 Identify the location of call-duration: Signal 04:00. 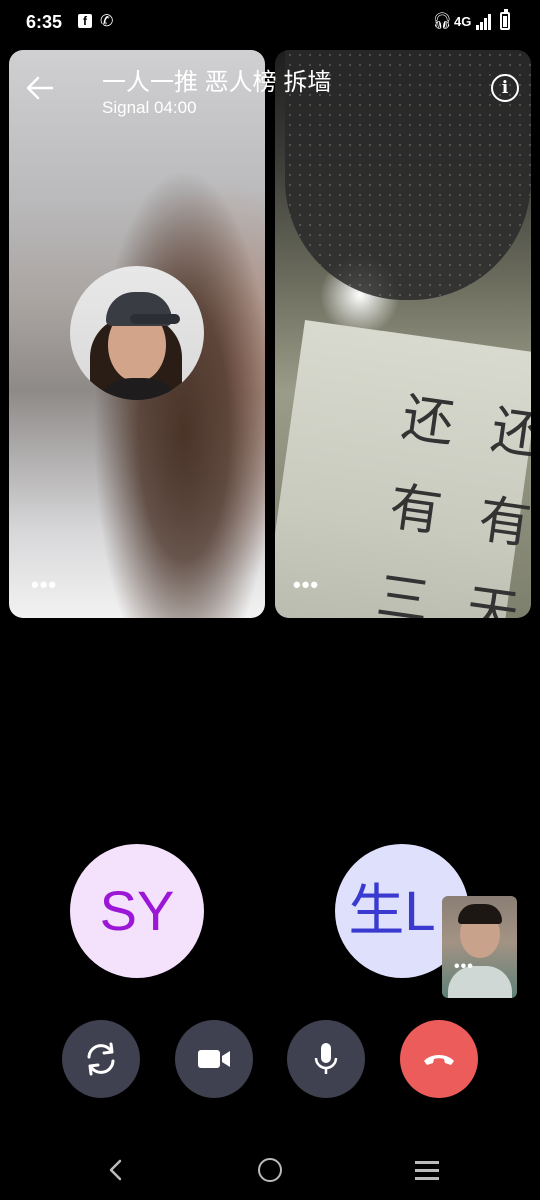
(149, 107).